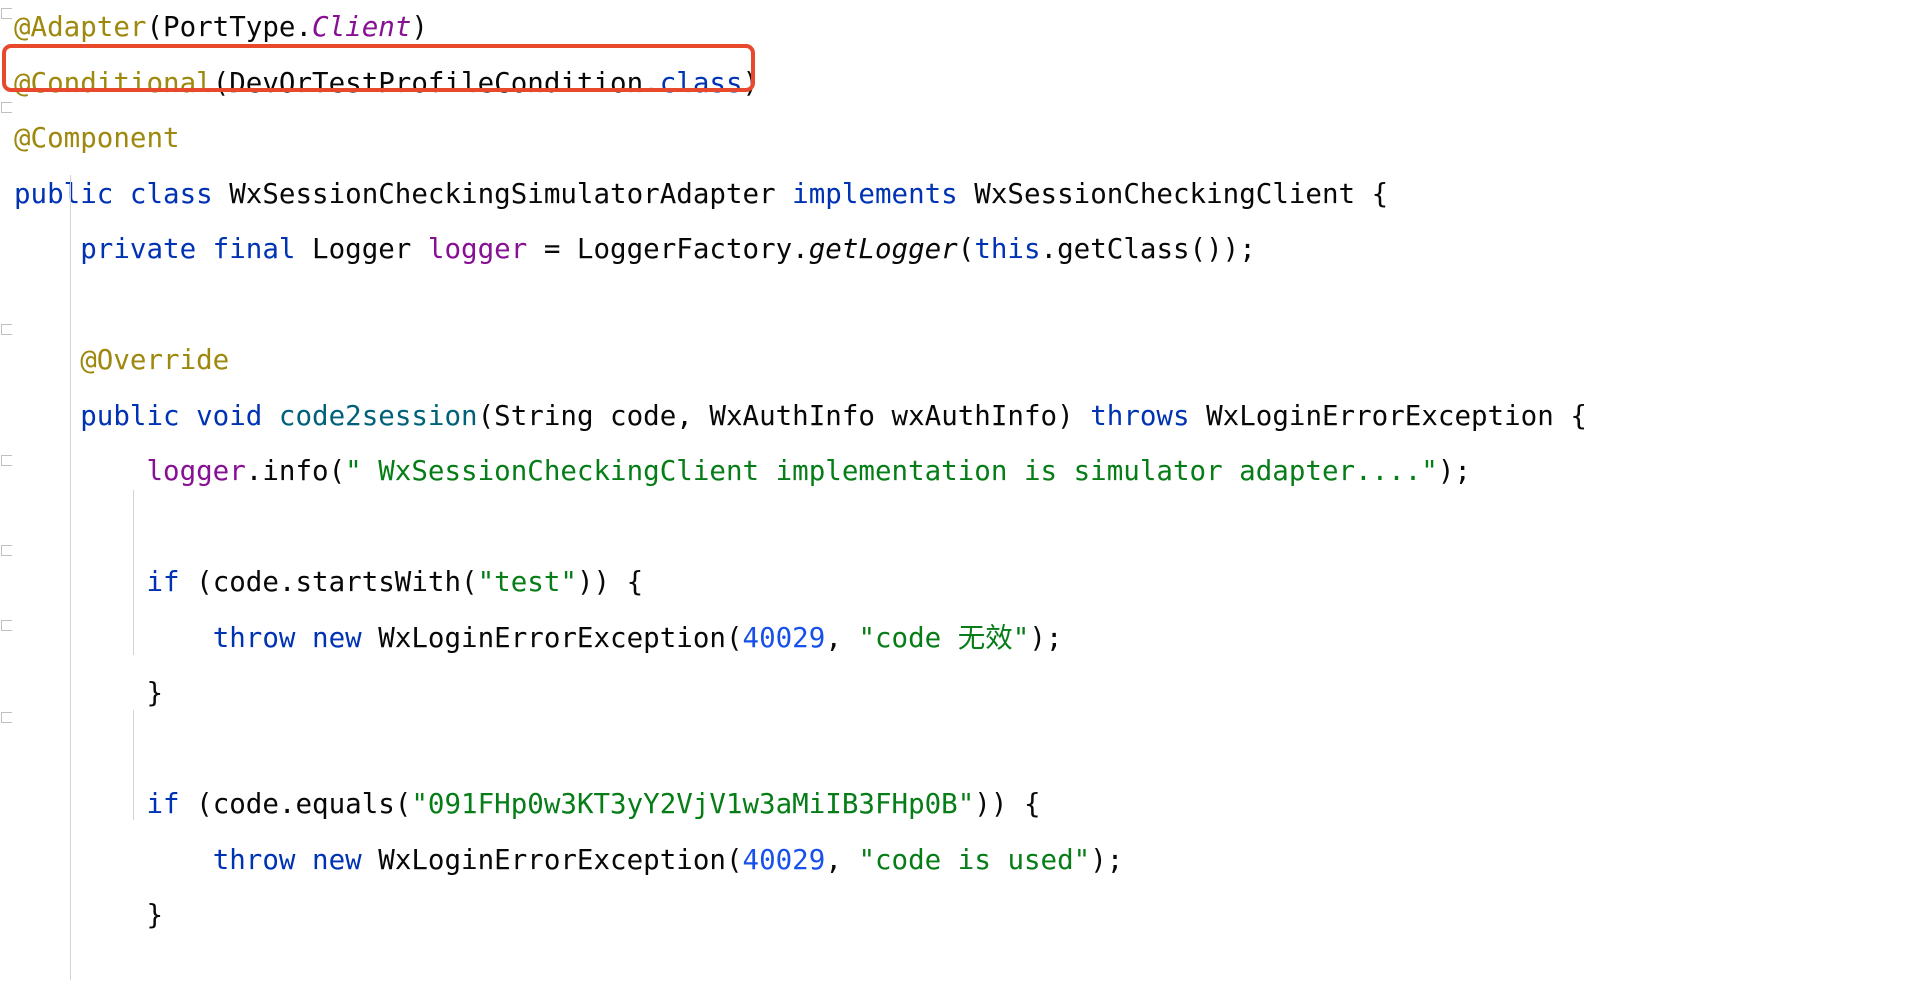 This screenshot has width=1920, height=999. Describe the element at coordinates (692, 804) in the screenshot. I see `code-token-str: "091FHp0w3KT3yY2VjV1w3aMiIB3FHp0B"` at that location.